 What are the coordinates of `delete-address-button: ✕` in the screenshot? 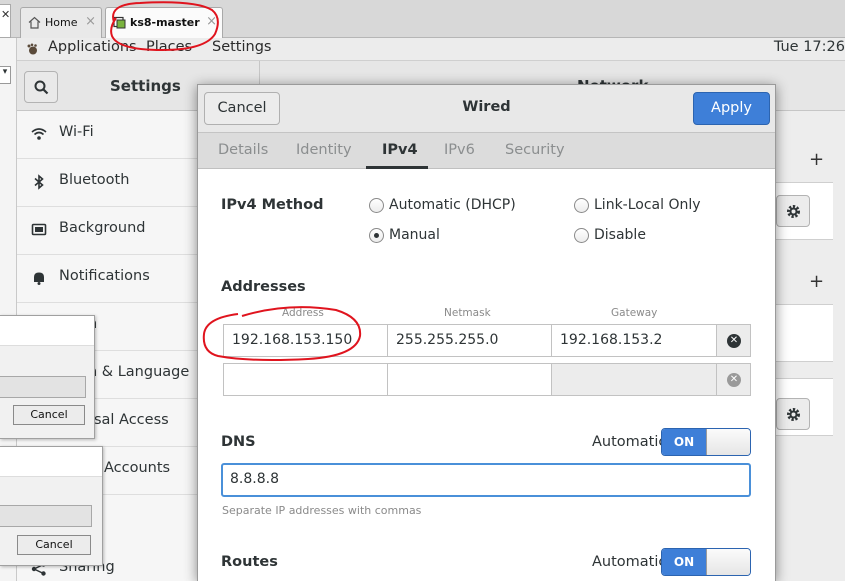 It's located at (733, 340).